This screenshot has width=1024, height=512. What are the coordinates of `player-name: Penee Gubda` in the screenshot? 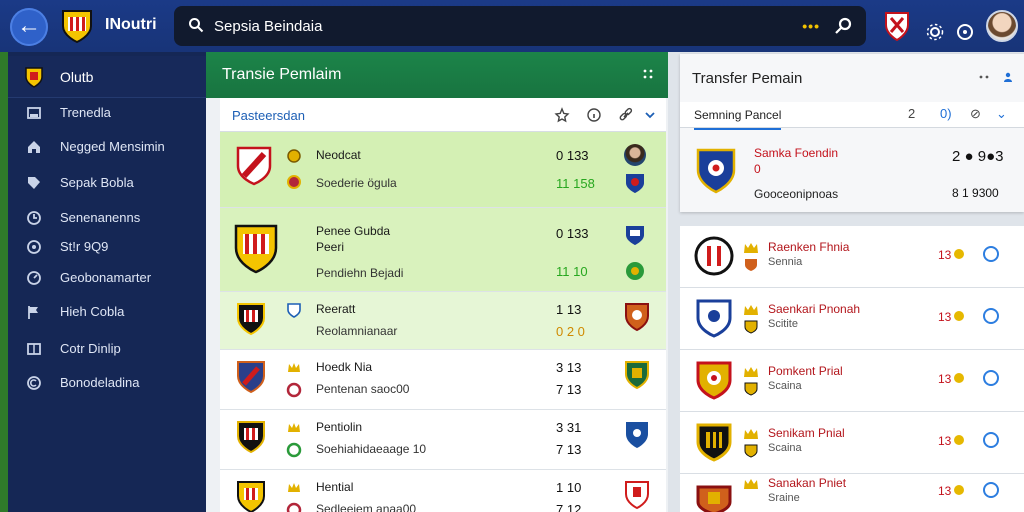 It's located at (353, 231).